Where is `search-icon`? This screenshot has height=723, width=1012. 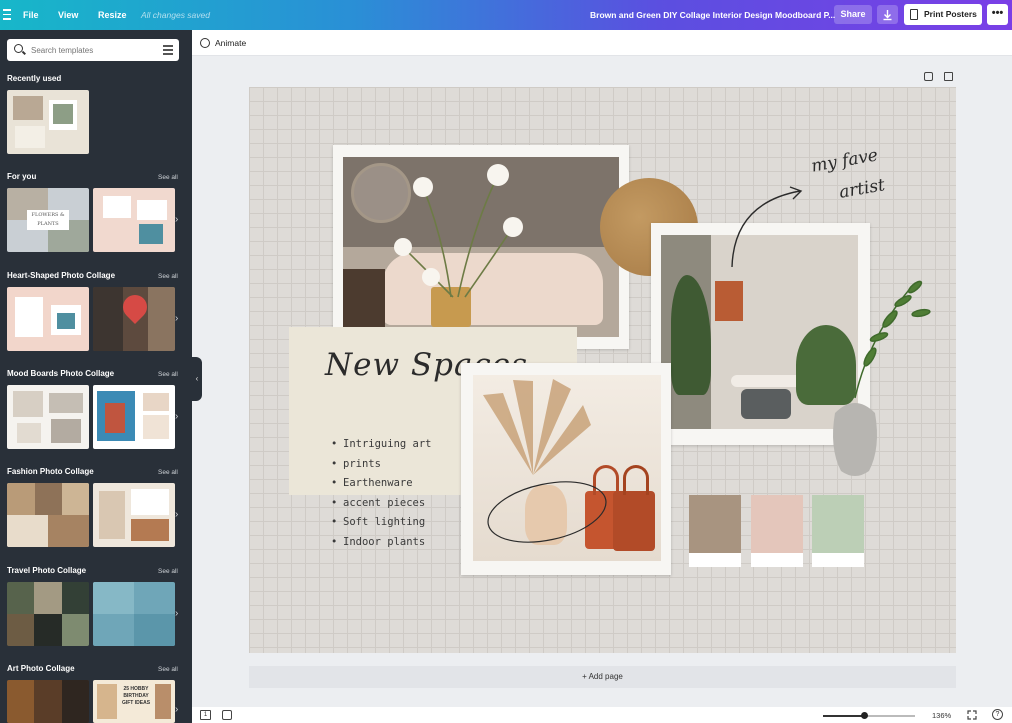
search-icon is located at coordinates (18, 48).